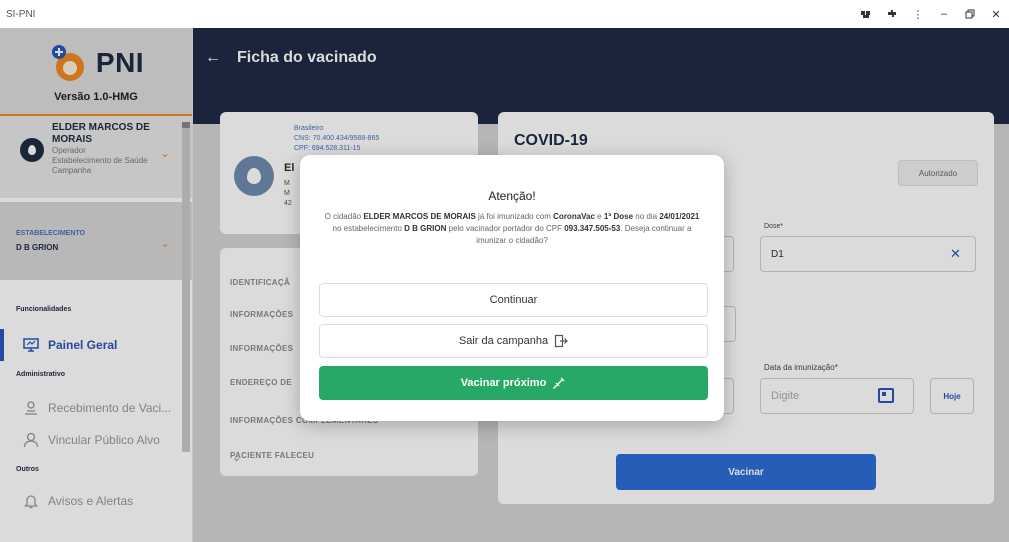 Image resolution: width=1009 pixels, height=542 pixels. I want to click on window-controls: ⋮ – ✕, so click(931, 14).